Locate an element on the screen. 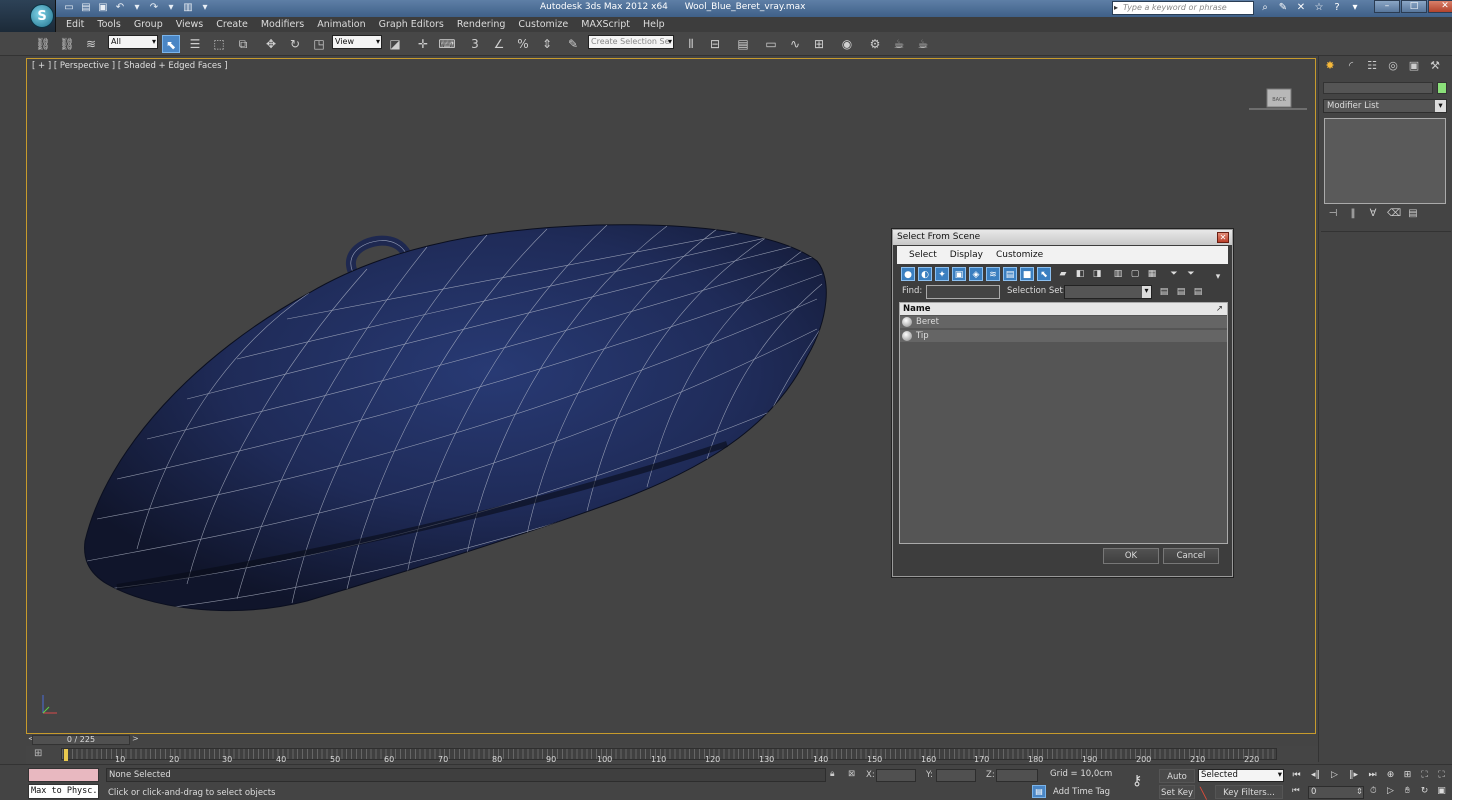 The width and height of the screenshot is (1480, 801). next-frame-icon: ‖▸ is located at coordinates (1353, 775).